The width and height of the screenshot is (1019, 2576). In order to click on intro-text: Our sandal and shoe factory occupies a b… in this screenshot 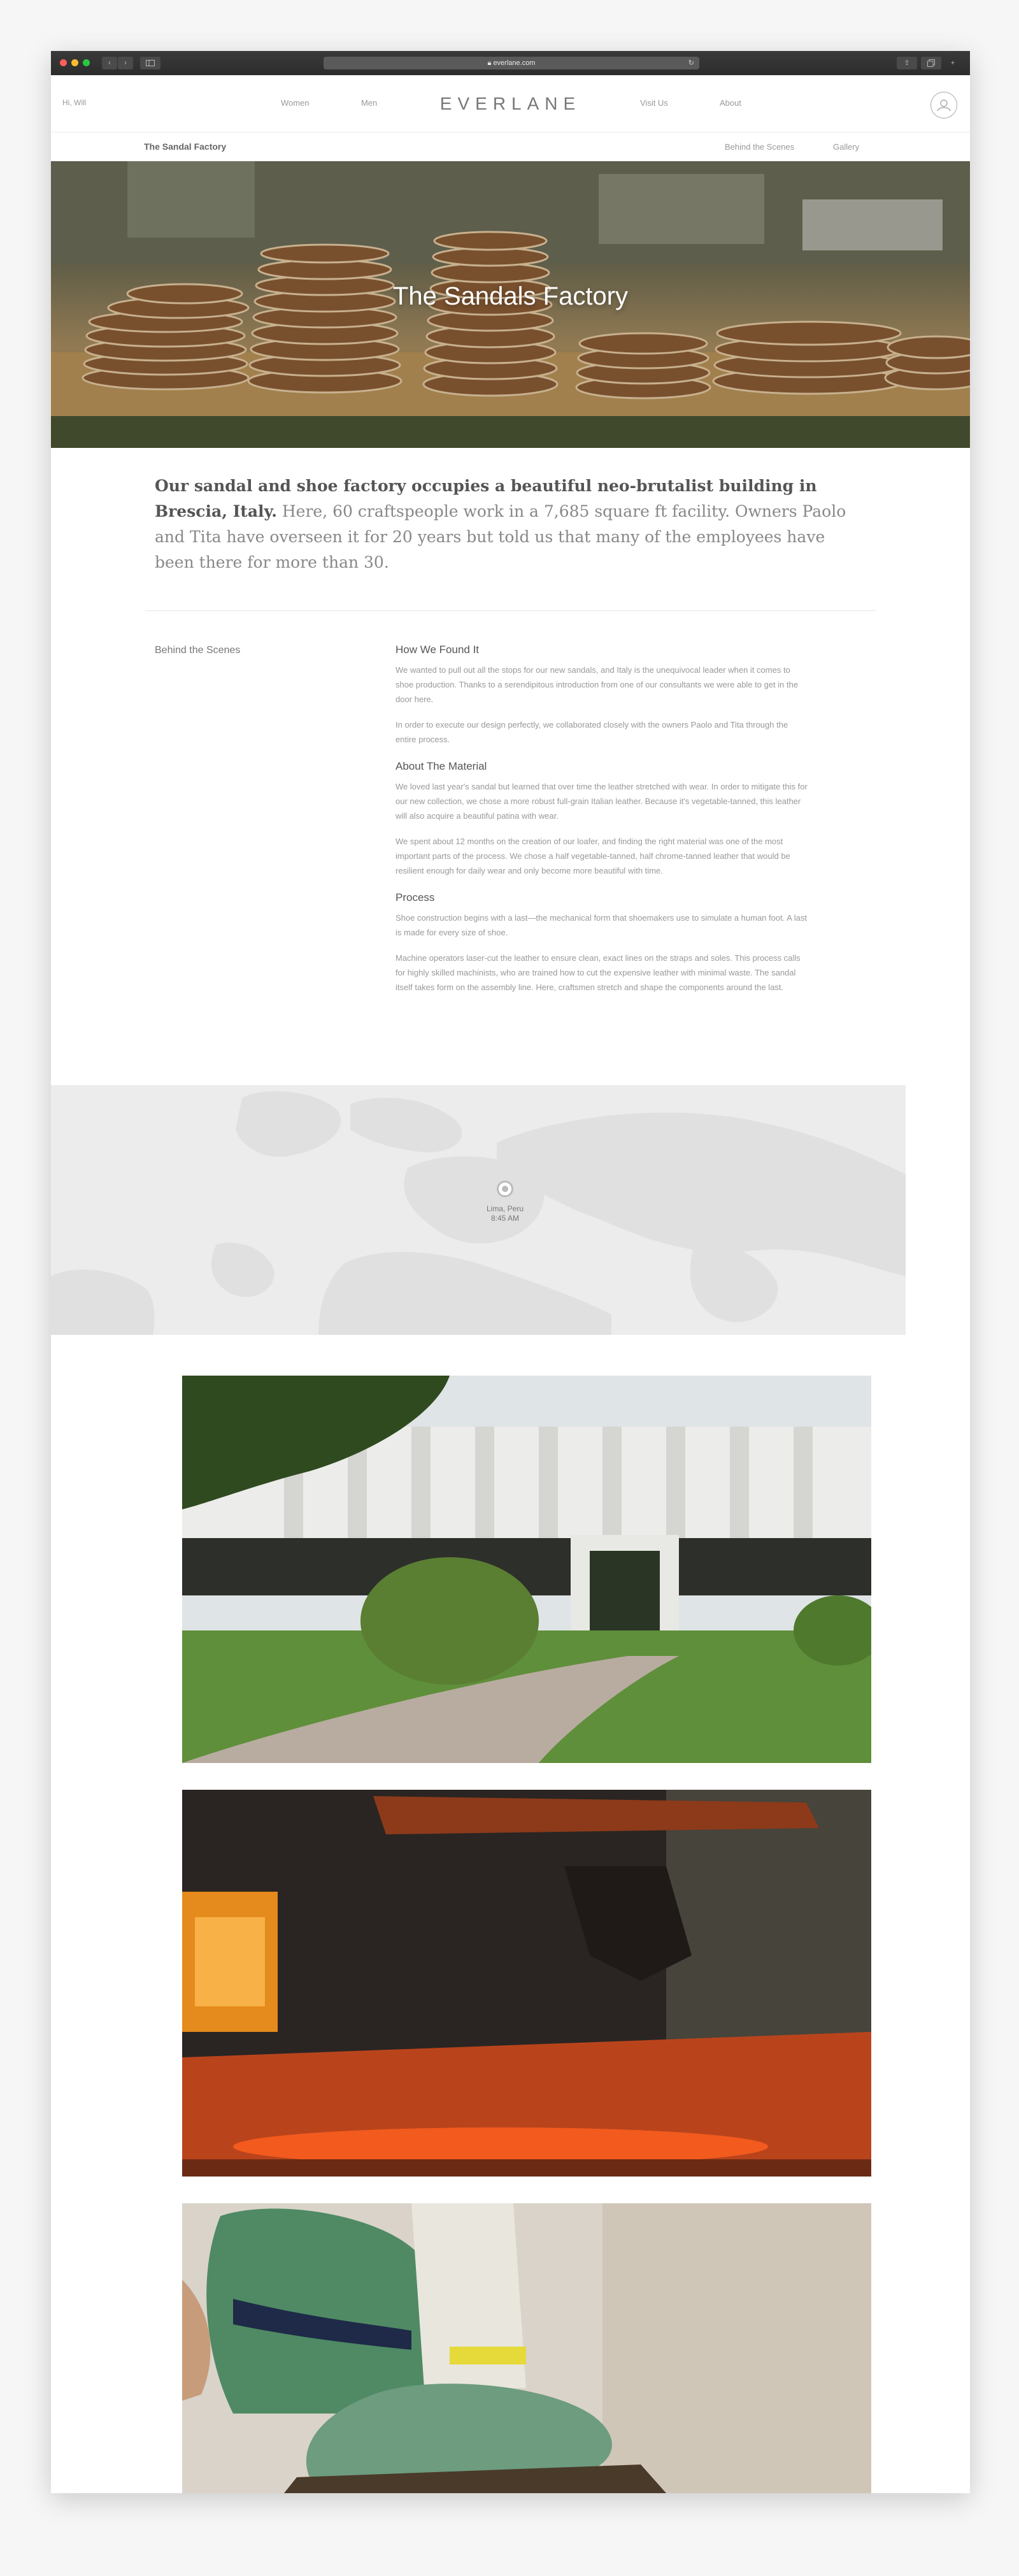, I will do `click(508, 524)`.